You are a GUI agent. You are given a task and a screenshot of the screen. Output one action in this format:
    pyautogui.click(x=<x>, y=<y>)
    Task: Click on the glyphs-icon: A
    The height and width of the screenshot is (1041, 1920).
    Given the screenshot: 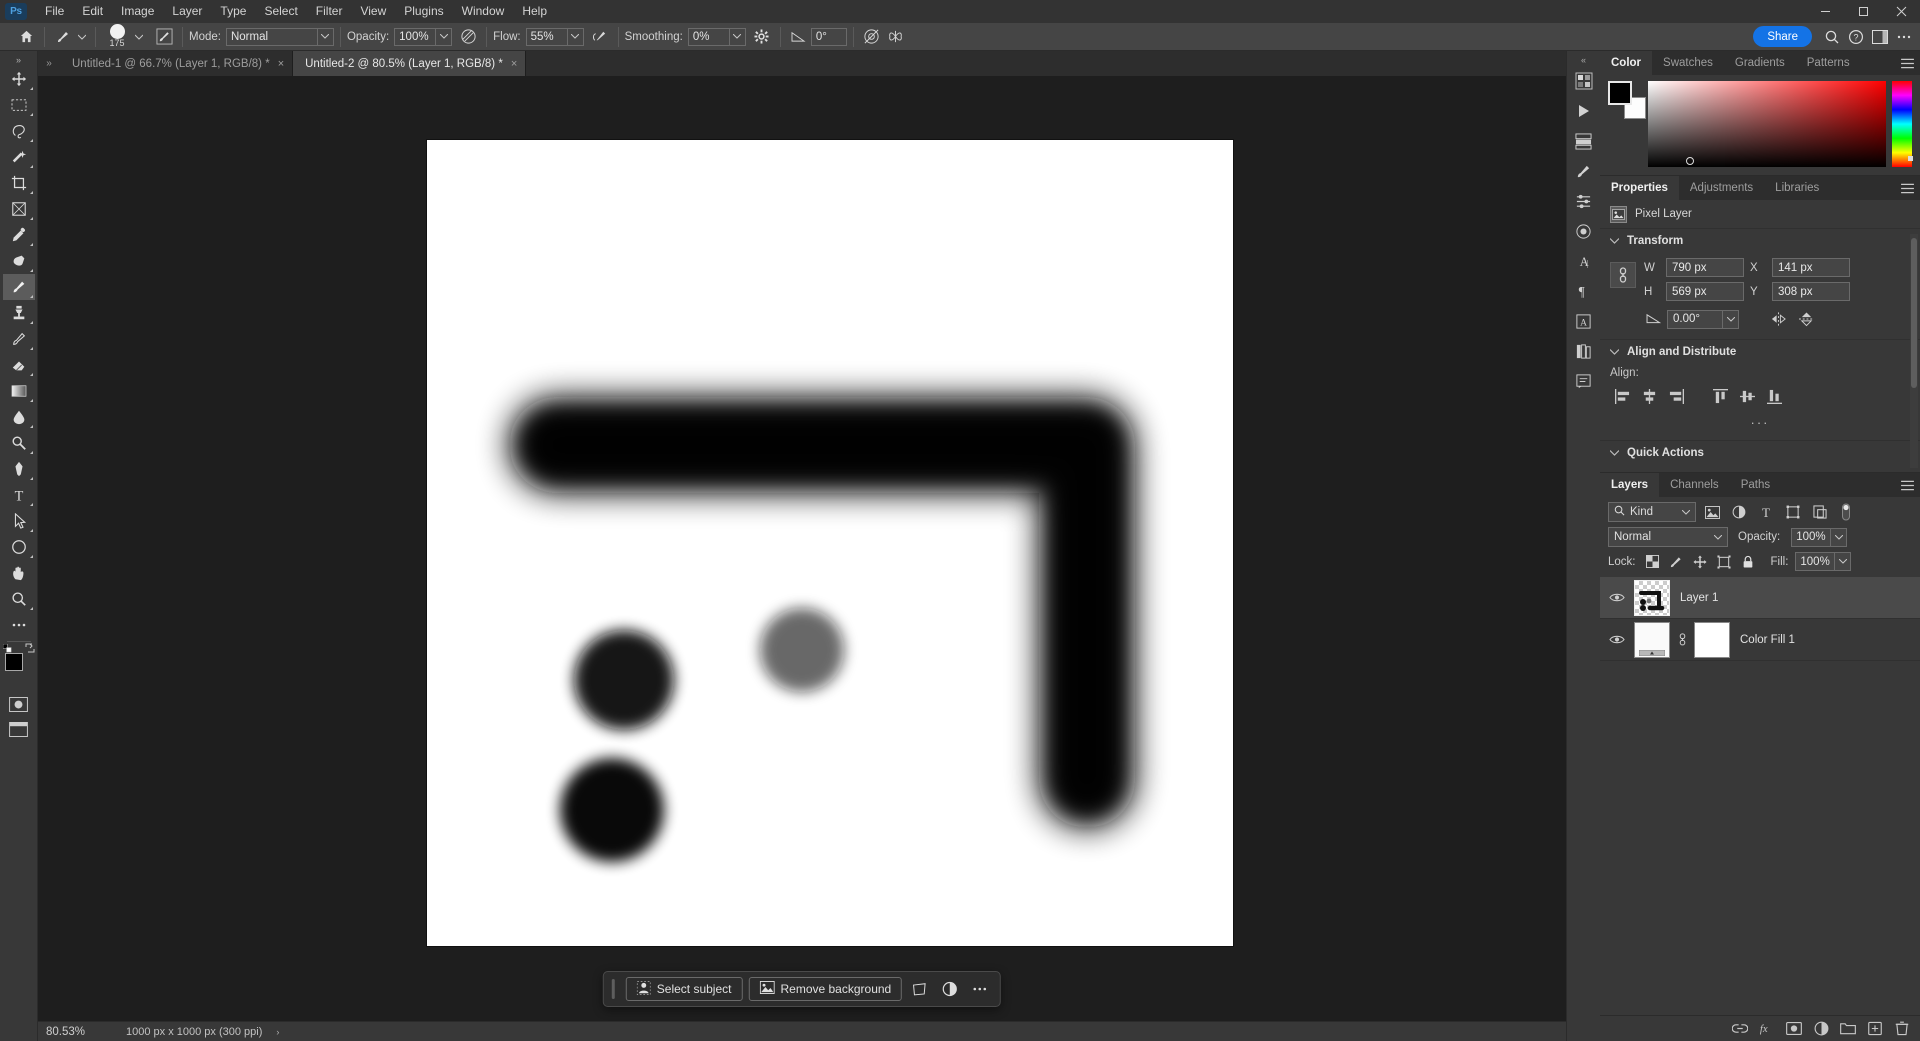 What is the action you would take?
    pyautogui.click(x=1584, y=321)
    